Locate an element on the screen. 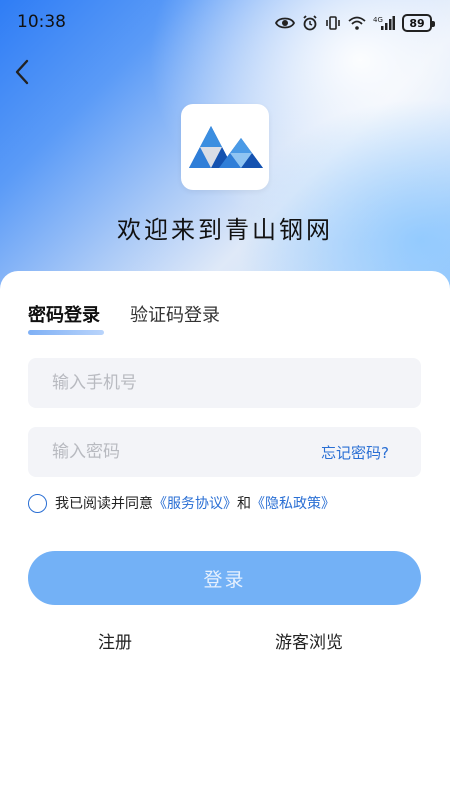  status-bar: 10:38 4G 89 is located at coordinates (225, 23).